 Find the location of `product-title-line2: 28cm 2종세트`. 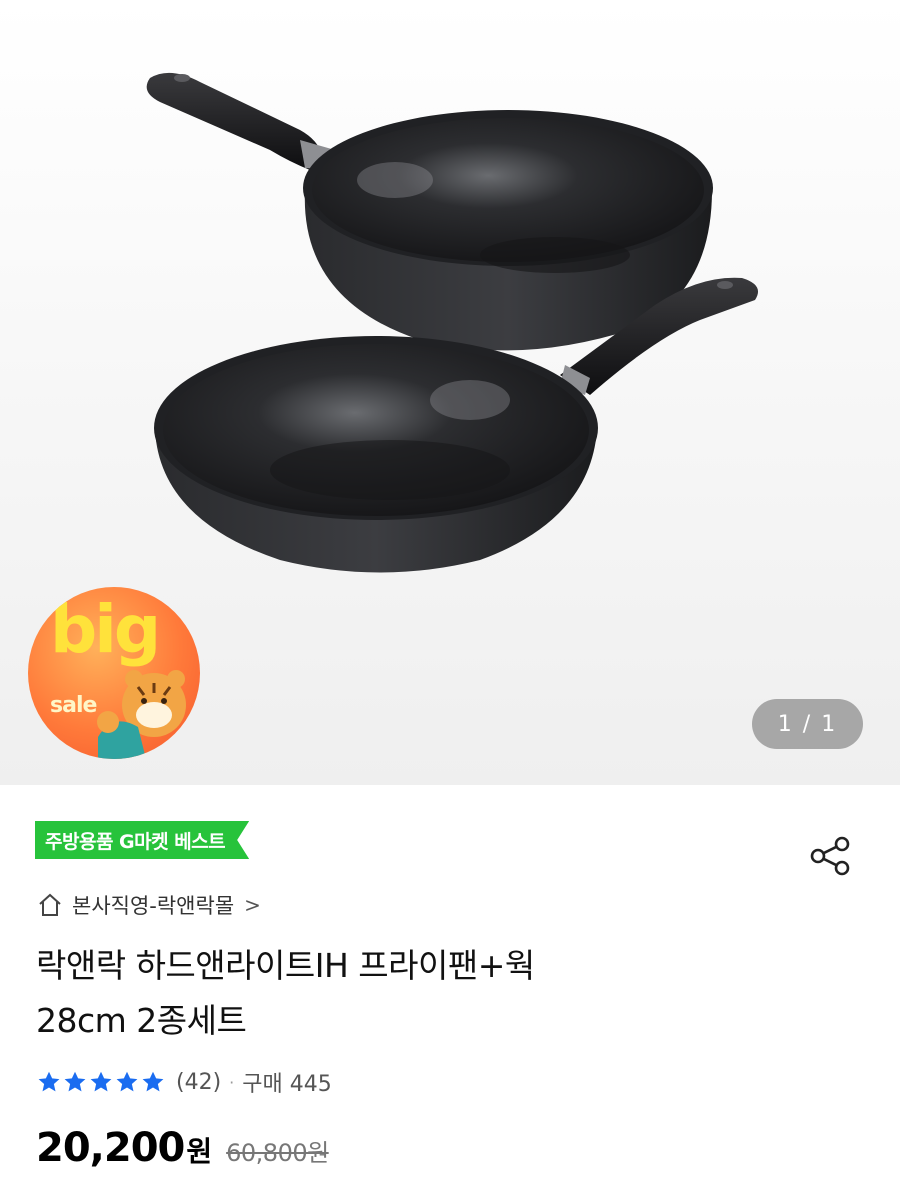

product-title-line2: 28cm 2종세트 is located at coordinates (141, 1020).